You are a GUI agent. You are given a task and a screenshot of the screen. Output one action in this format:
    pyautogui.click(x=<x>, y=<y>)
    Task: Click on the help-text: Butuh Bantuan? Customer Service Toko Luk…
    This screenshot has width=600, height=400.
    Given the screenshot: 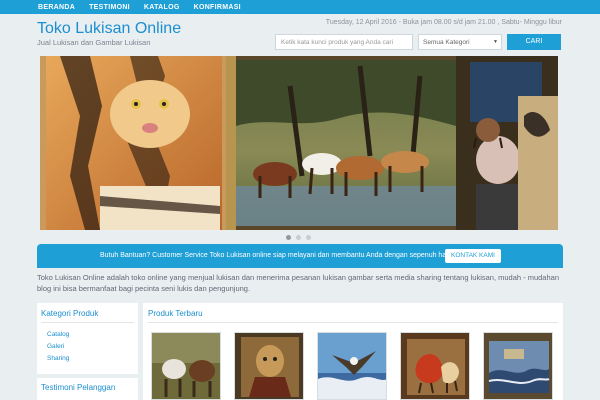 What is the action you would take?
    pyautogui.click(x=276, y=255)
    